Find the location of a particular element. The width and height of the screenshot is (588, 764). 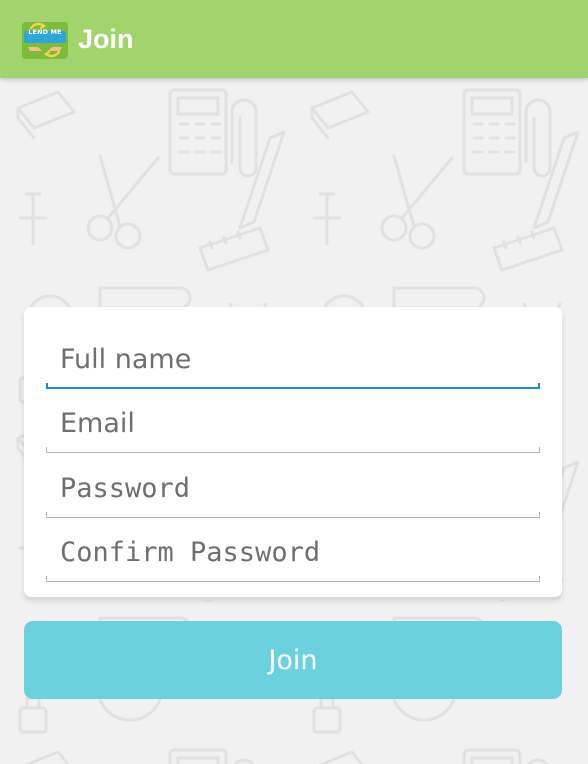

logo-text: LEND ME is located at coordinates (45, 32).